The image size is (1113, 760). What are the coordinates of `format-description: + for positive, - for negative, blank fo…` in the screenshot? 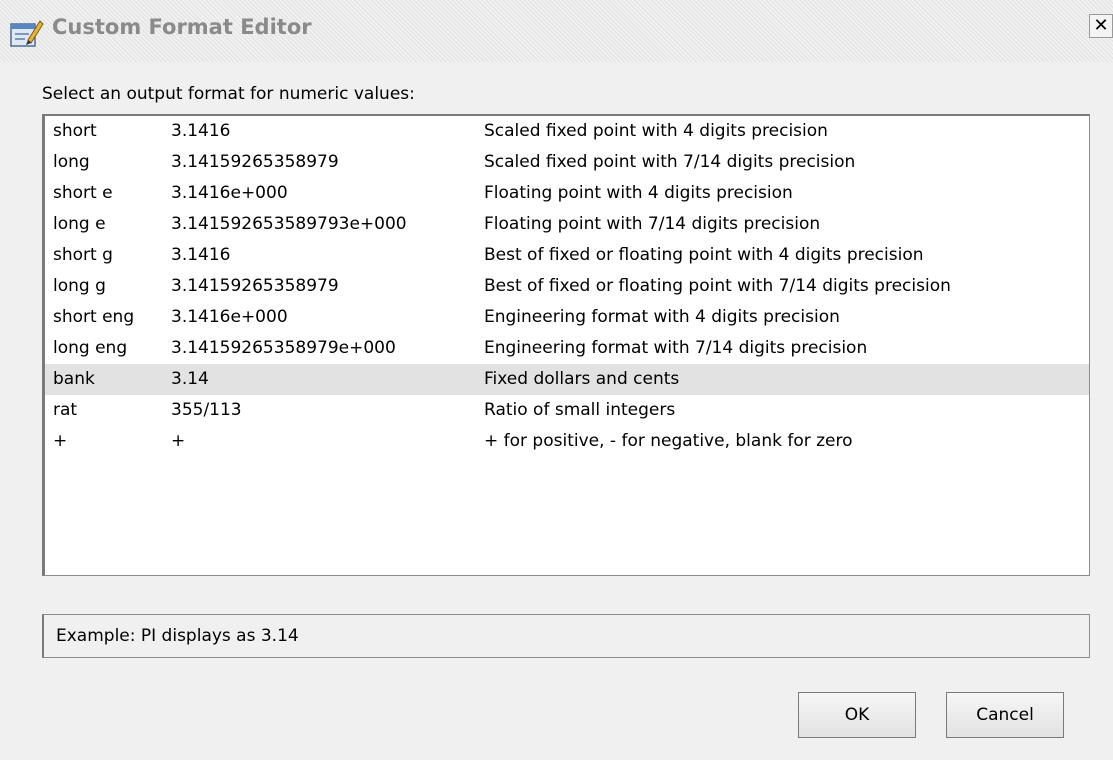 It's located at (668, 441).